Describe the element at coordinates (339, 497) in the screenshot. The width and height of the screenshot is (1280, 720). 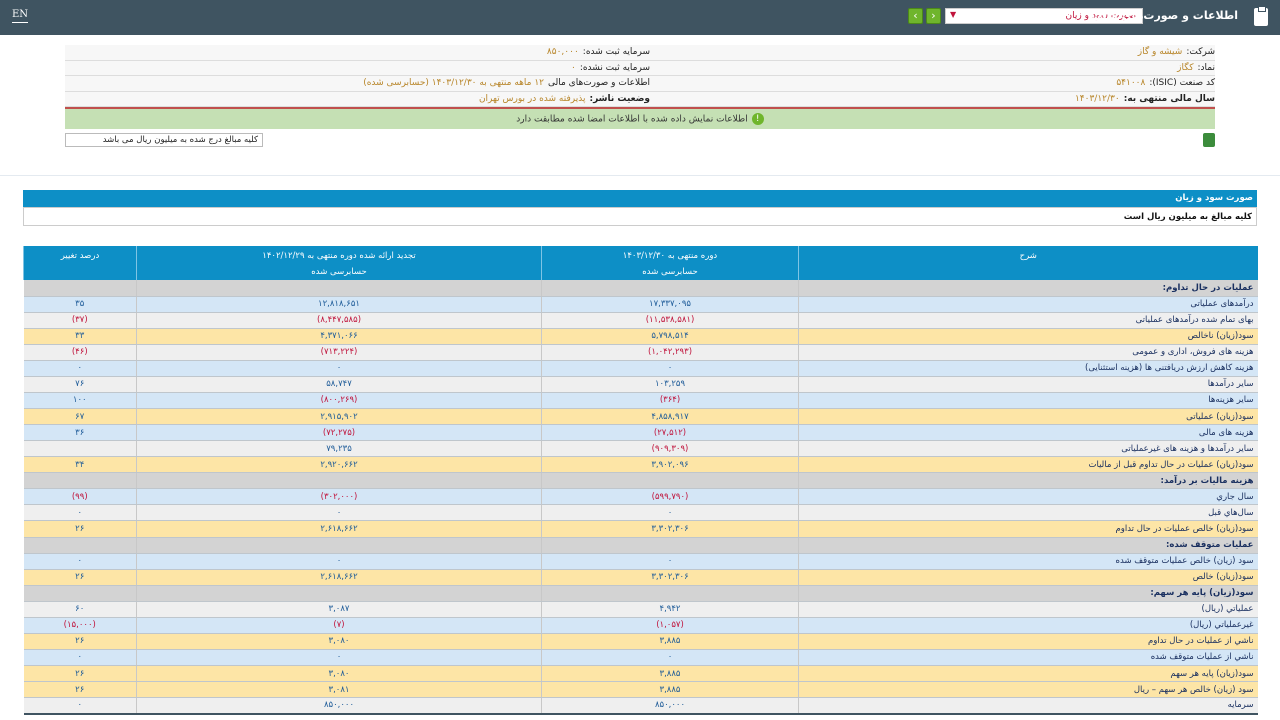
I see `previous-value: (۳۰۲,۰۰۰)` at that location.